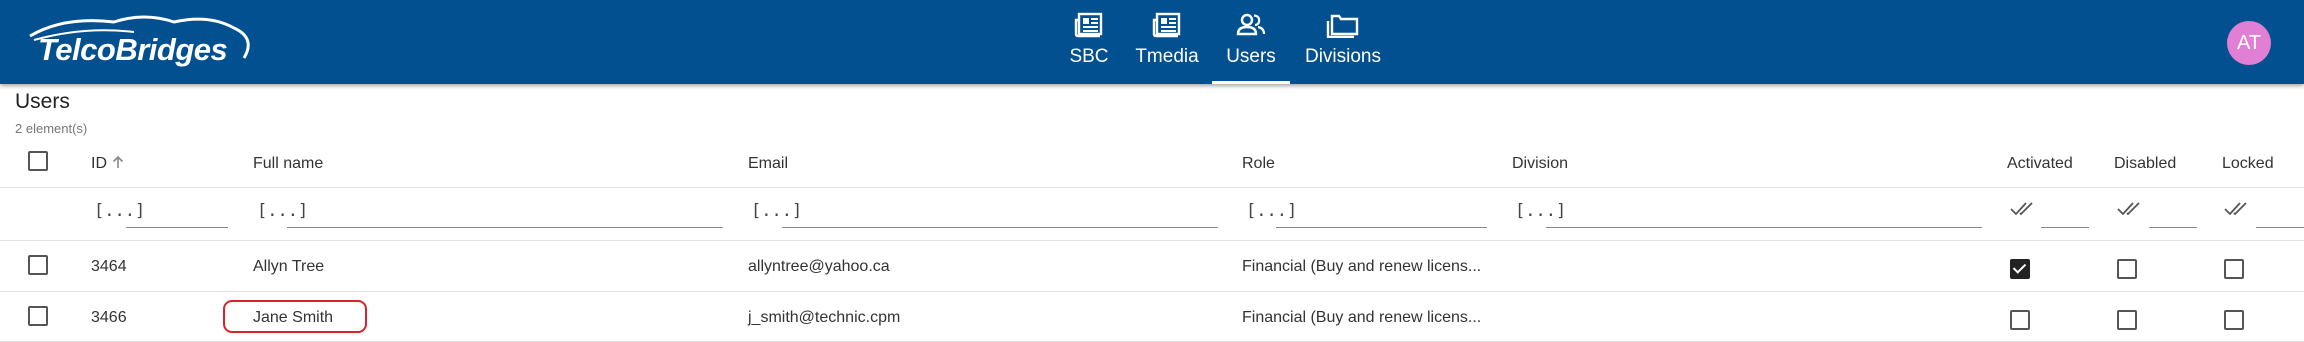 The width and height of the screenshot is (2304, 342). Describe the element at coordinates (1258, 164) in the screenshot. I see `column-header-role: Role` at that location.